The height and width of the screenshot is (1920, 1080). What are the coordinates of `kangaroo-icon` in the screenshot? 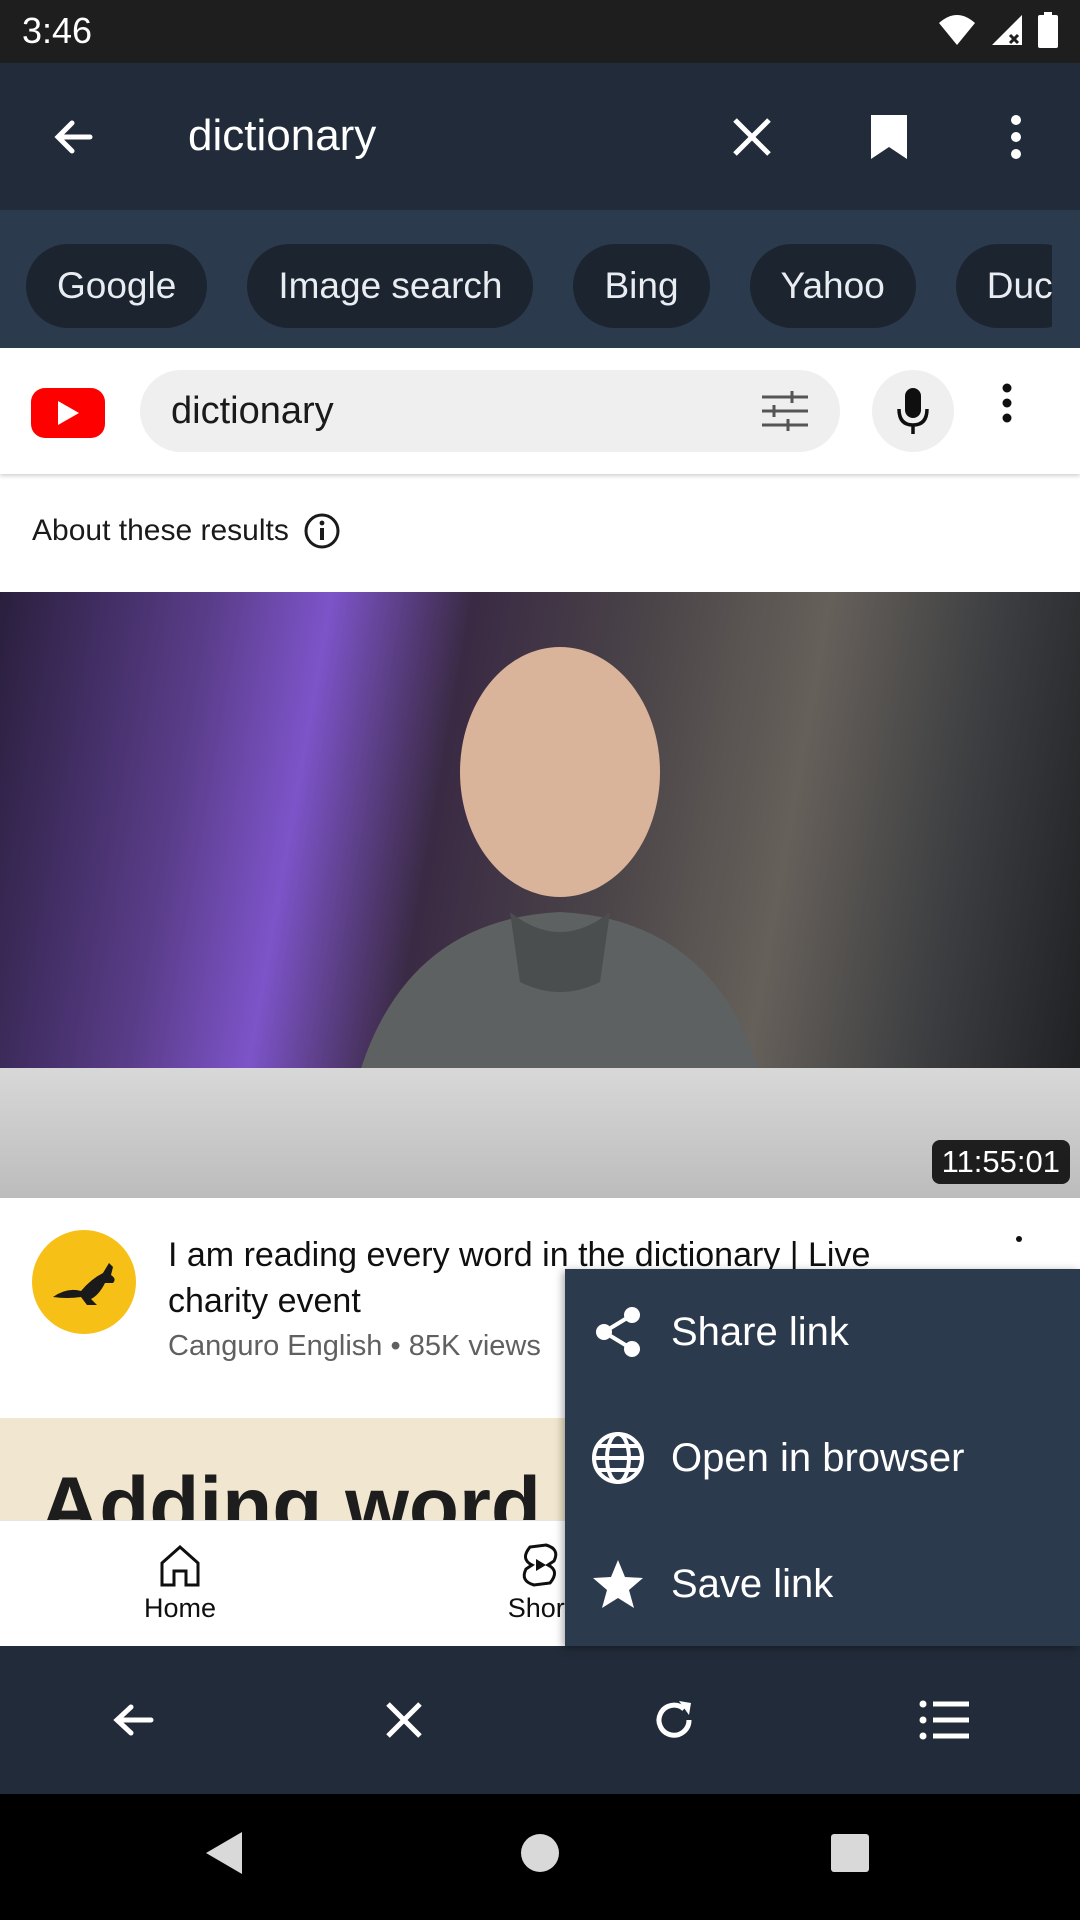 It's located at (84, 1284).